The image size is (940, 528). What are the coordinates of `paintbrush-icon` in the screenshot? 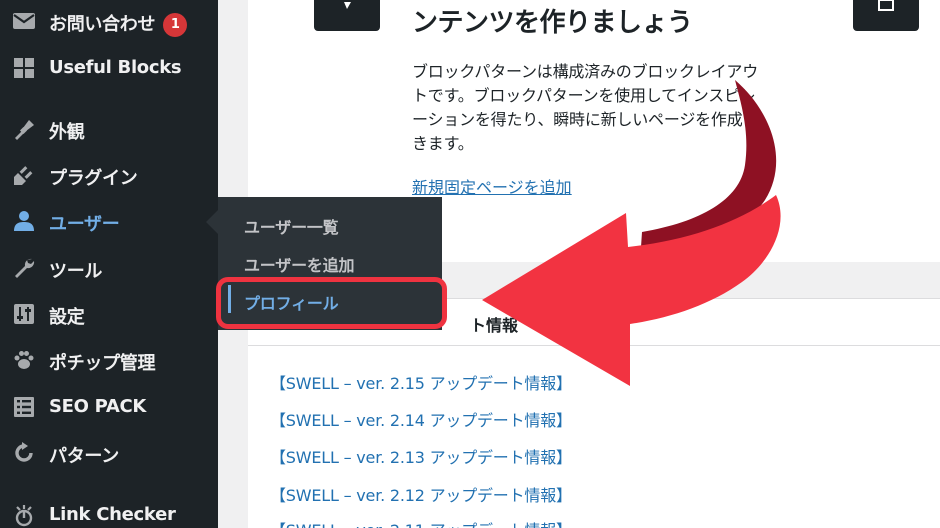 It's located at (24, 130).